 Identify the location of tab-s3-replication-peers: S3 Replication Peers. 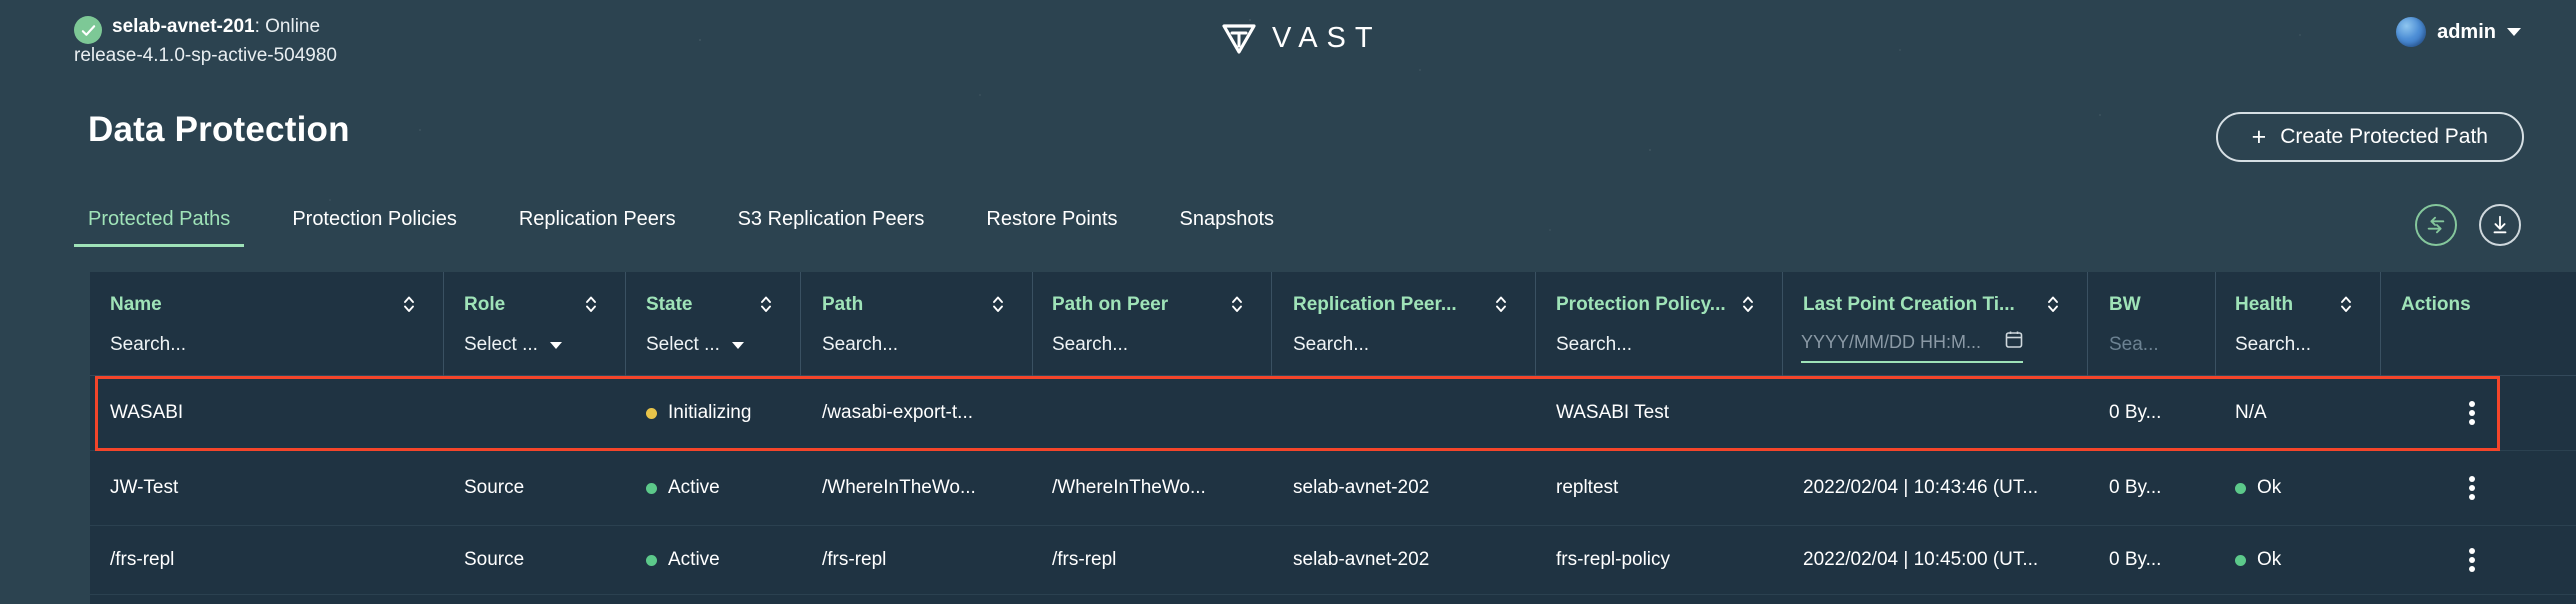
(831, 227).